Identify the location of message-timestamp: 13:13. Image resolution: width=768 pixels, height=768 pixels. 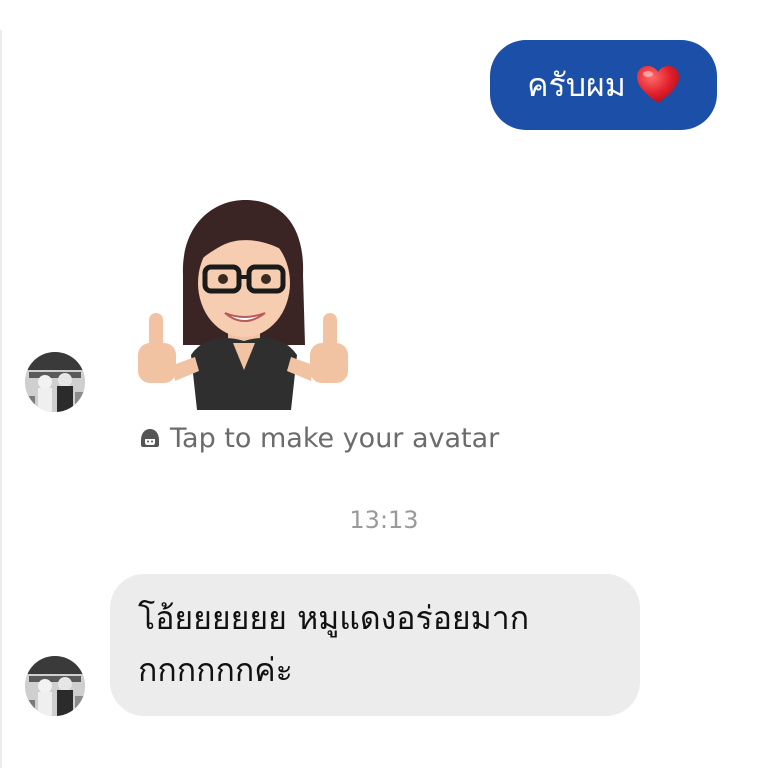
(384, 520).